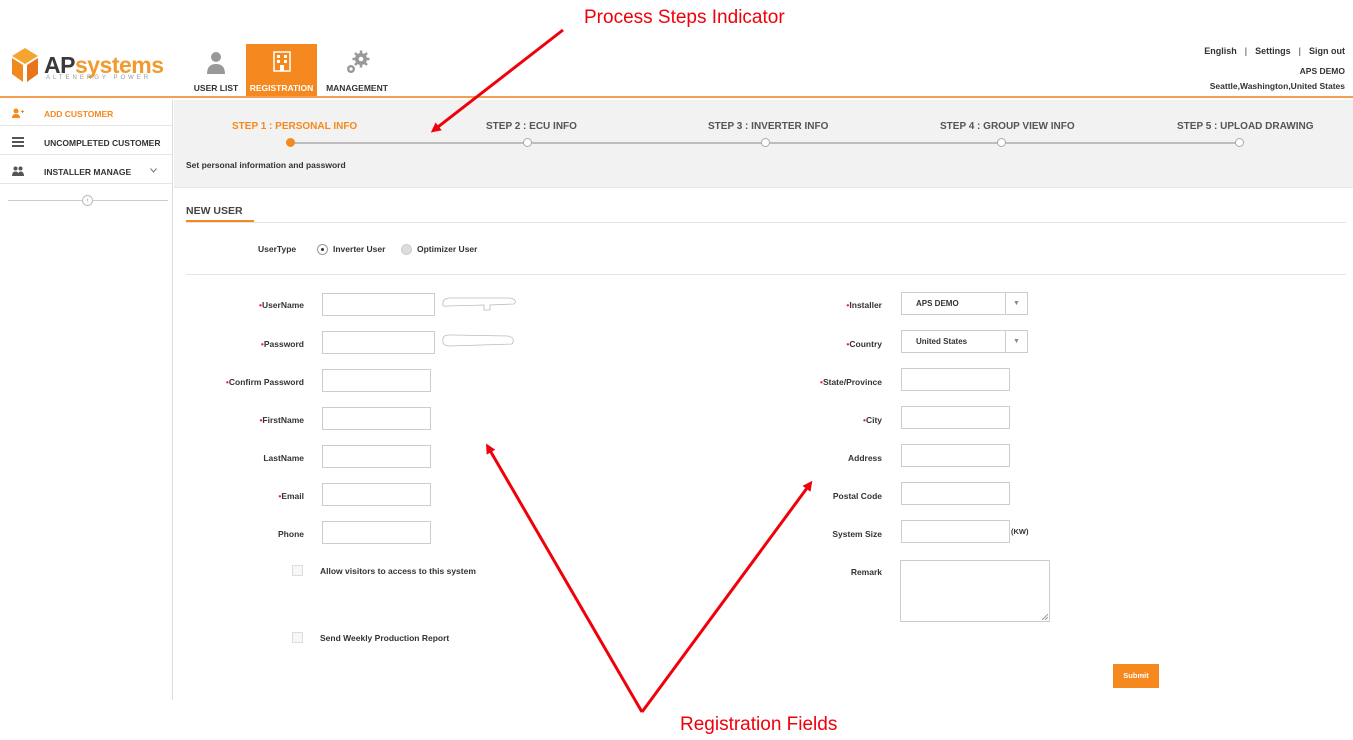 The image size is (1353, 740). Describe the element at coordinates (497, 80) in the screenshot. I see `arrow-to-steps` at that location.